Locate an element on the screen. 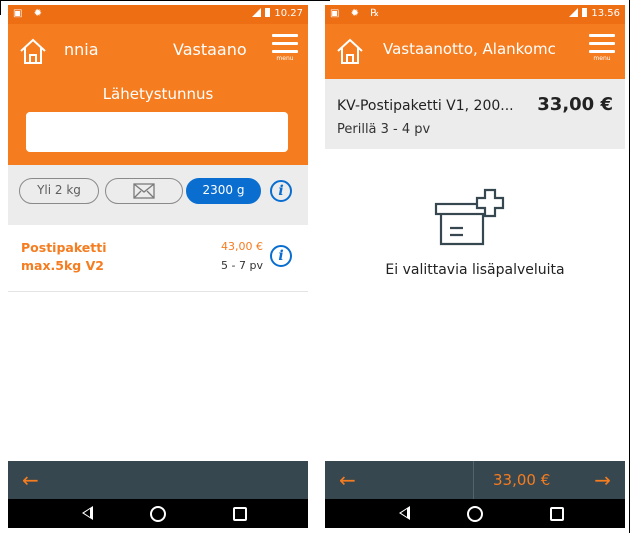 This screenshot has width=632, height=533. status-right: 13.56 is located at coordinates (594, 13).